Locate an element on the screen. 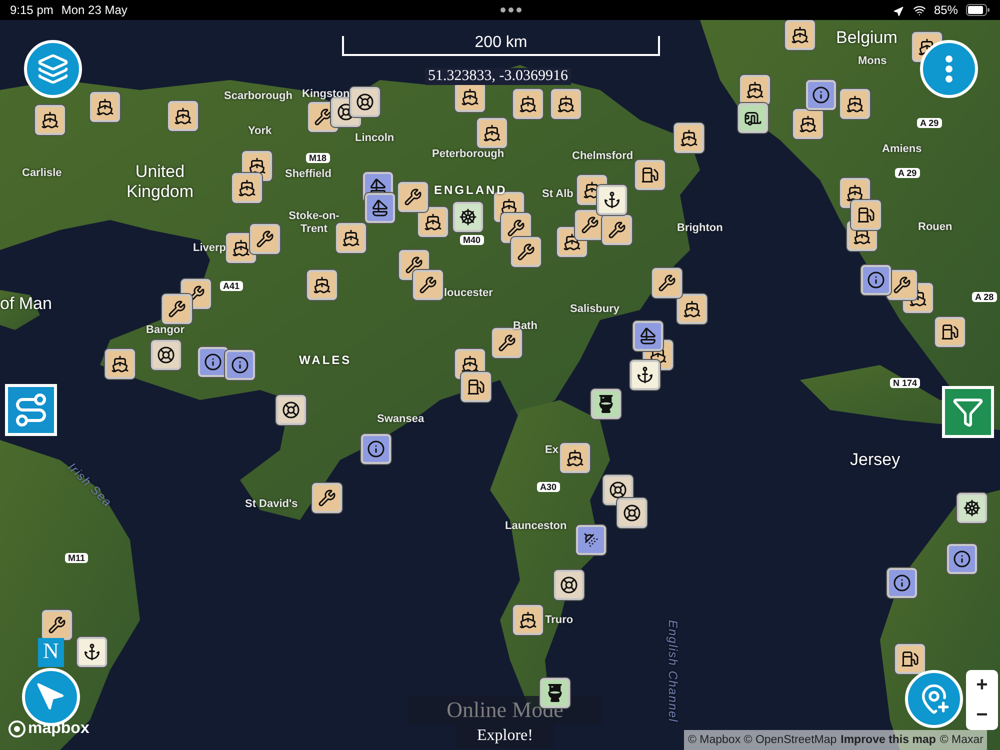 This screenshot has height=750, width=1000. multitasking-dots-icon is located at coordinates (511, 10).